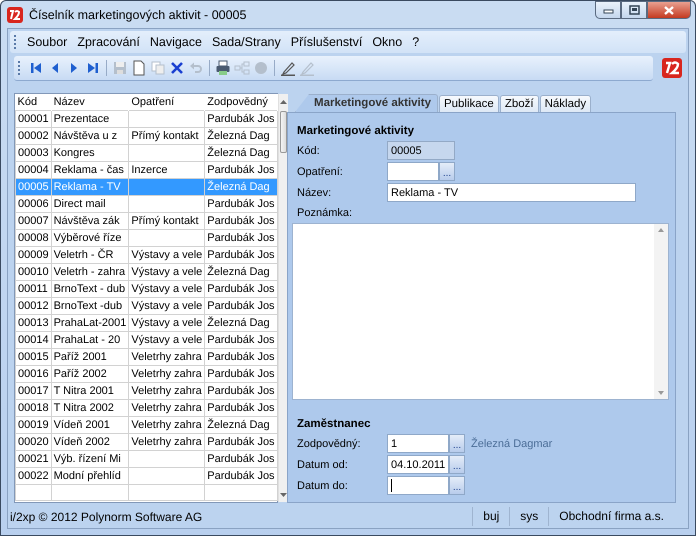  I want to click on tab: Zboží, so click(519, 103).